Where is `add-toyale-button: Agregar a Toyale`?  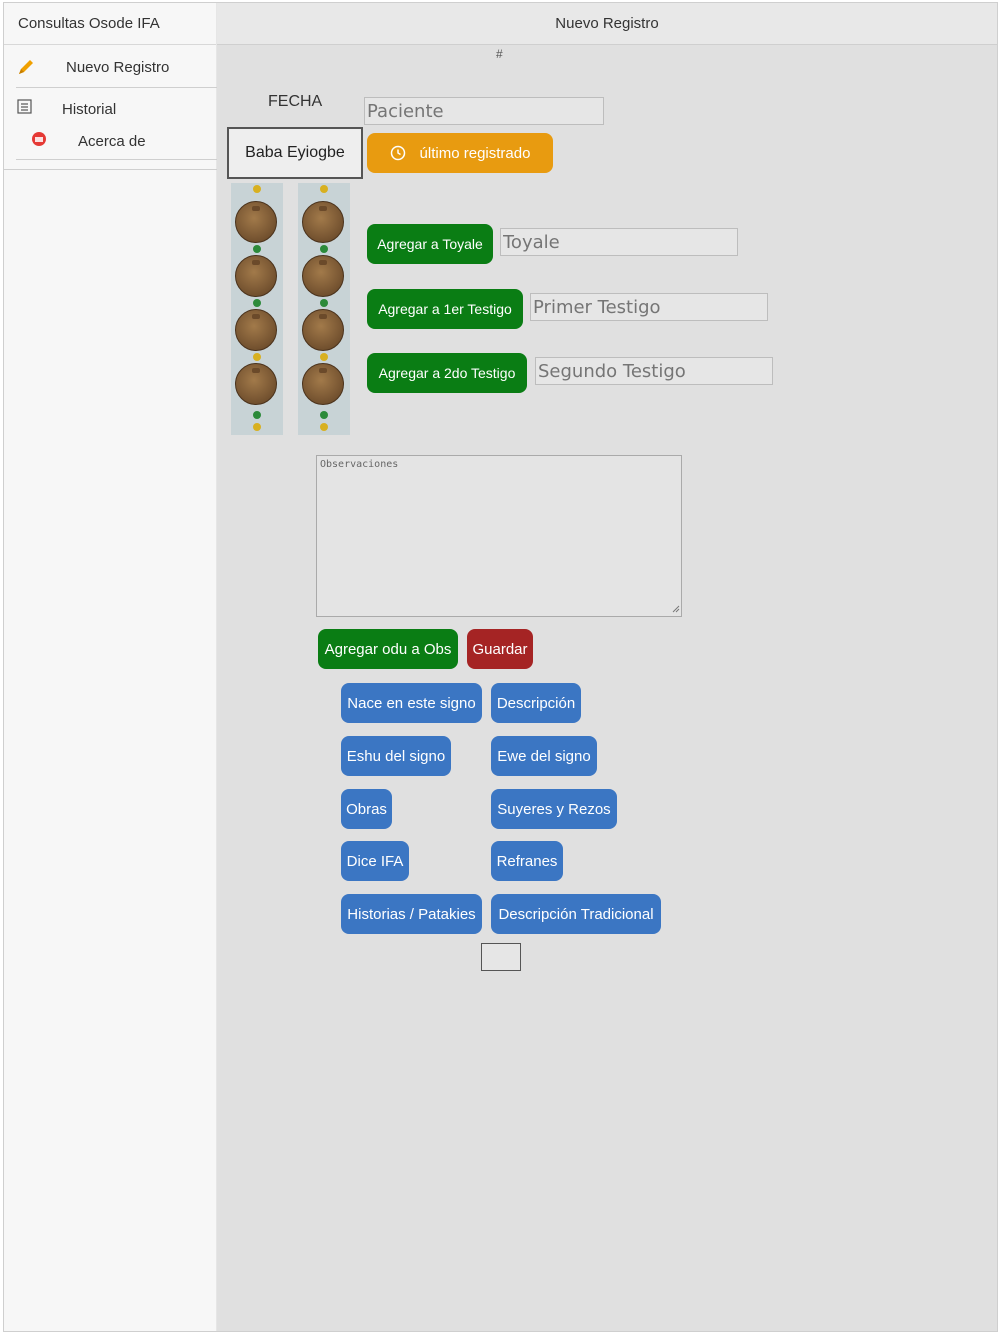 add-toyale-button: Agregar a Toyale is located at coordinates (430, 244).